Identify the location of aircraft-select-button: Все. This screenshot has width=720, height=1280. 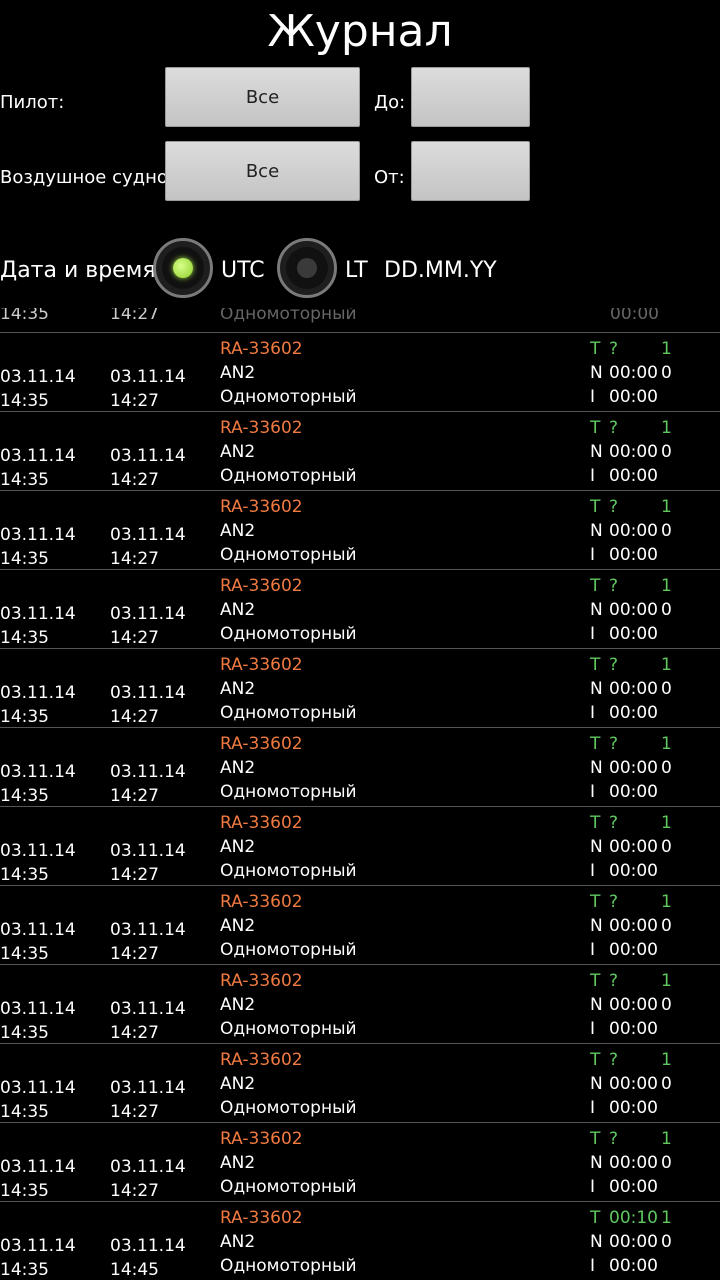
(262, 171).